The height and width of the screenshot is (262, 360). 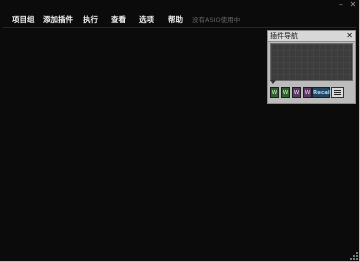 I want to click on menu-project-group: 项目组, so click(x=23, y=20).